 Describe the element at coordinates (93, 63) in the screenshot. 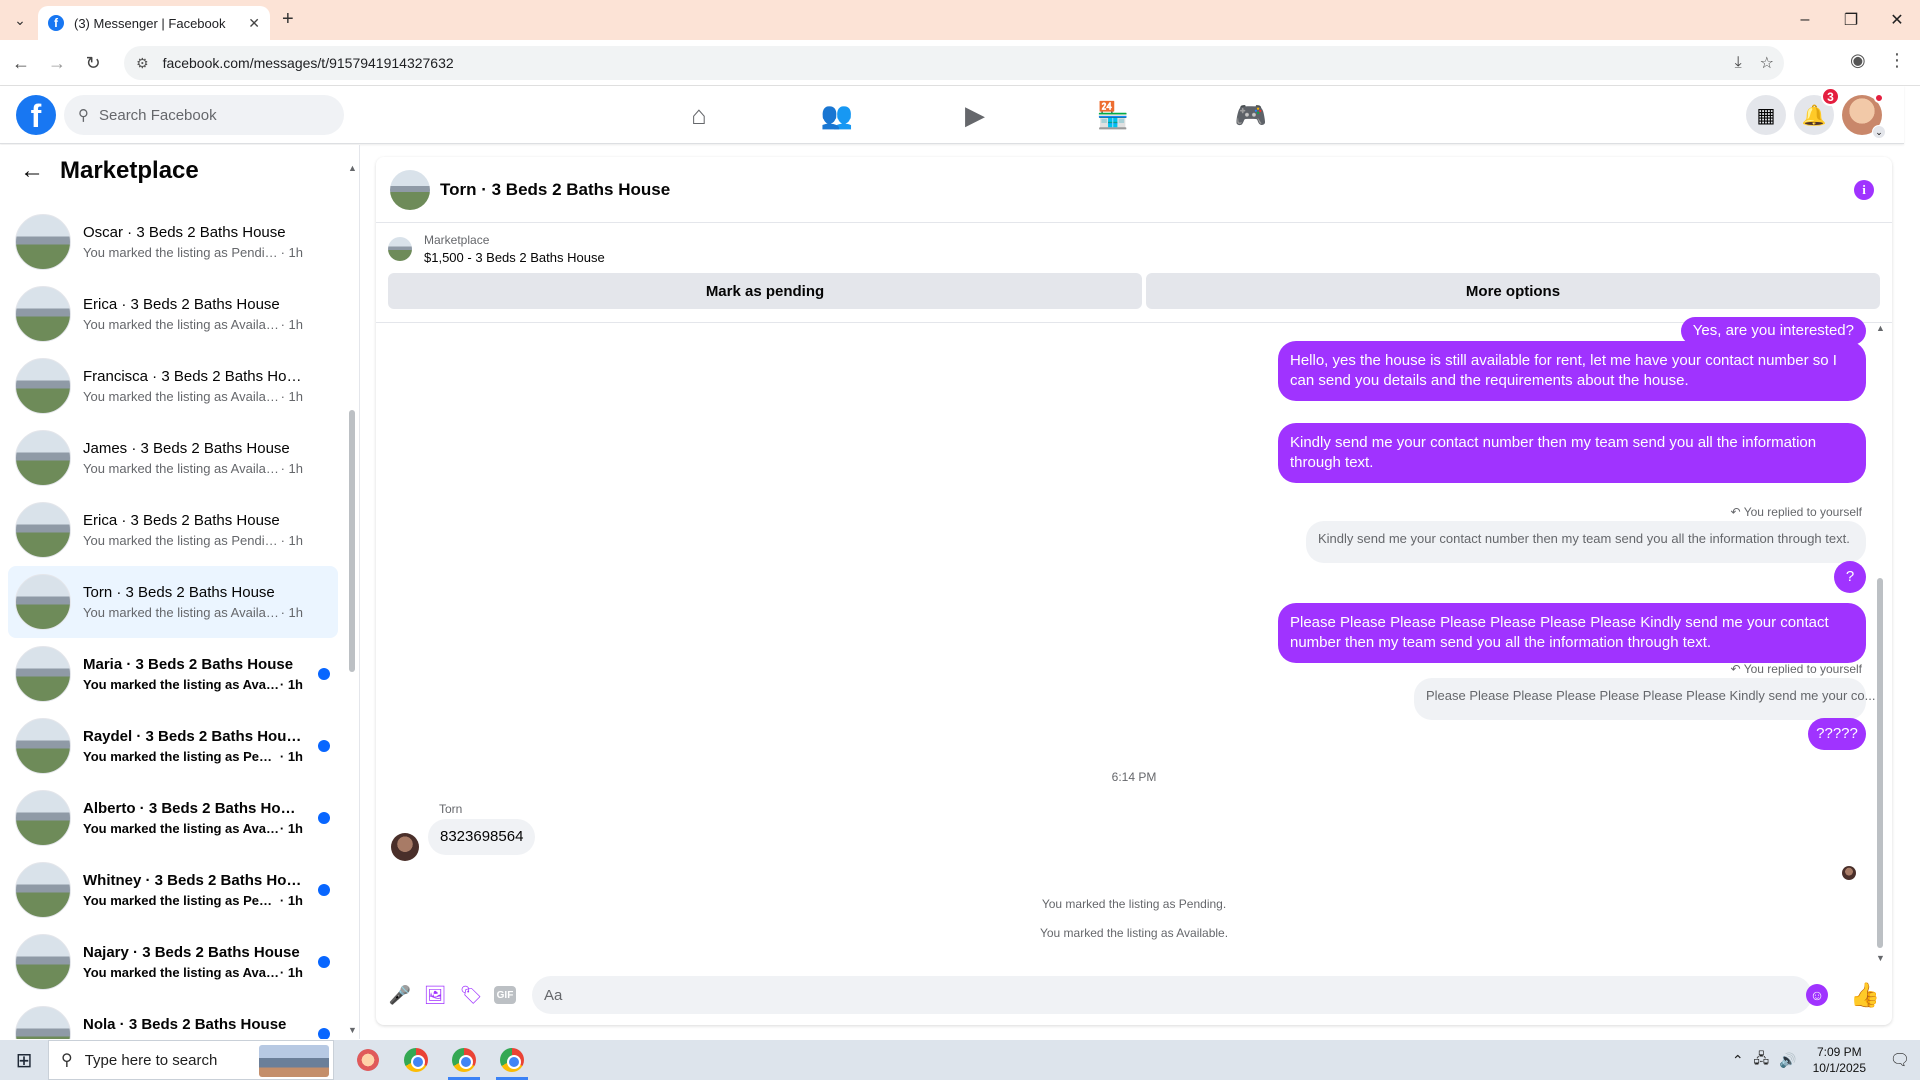

I see `reload-icon: ↻` at that location.